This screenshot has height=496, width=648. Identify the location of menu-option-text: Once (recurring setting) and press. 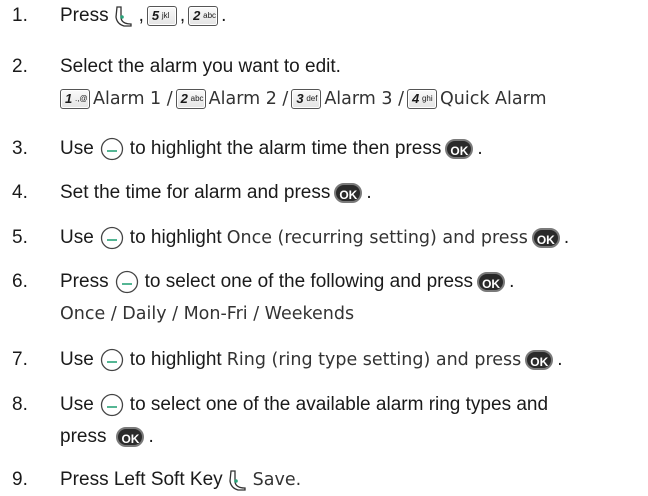
(377, 238).